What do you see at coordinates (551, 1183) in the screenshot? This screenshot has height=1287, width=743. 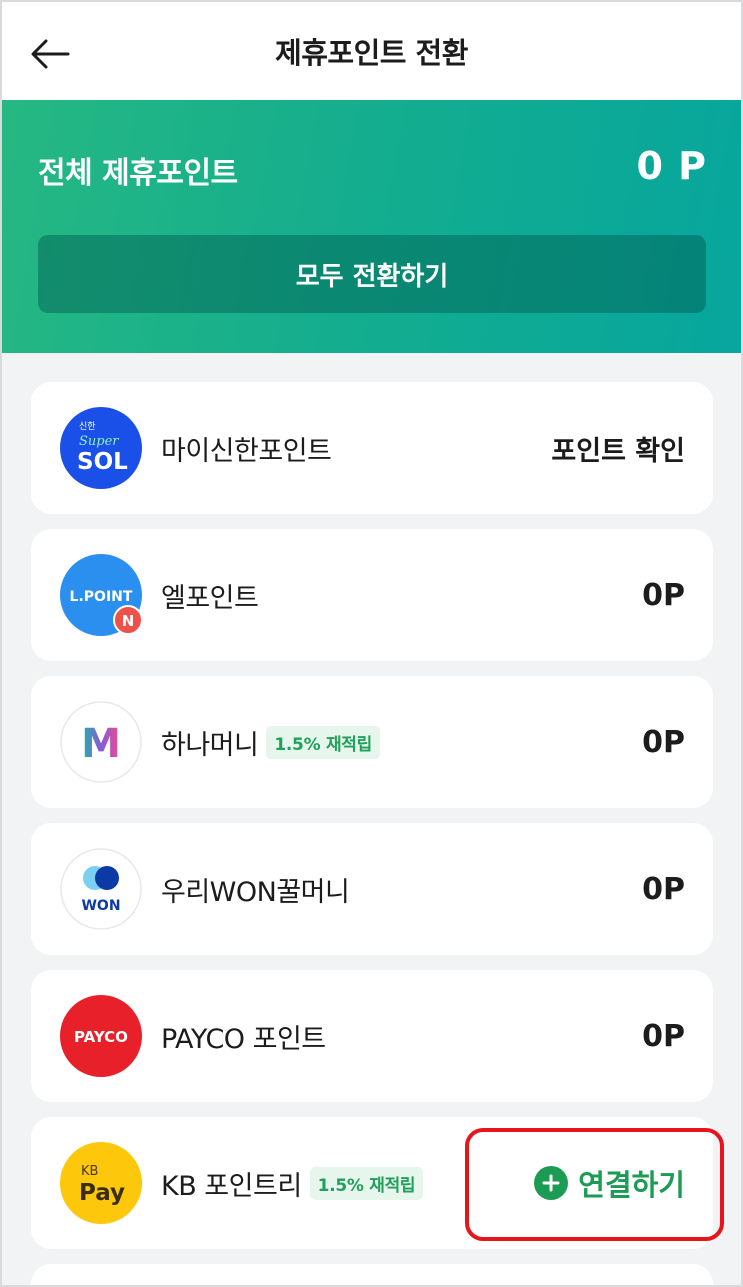 I see `plus-circle-icon` at bounding box center [551, 1183].